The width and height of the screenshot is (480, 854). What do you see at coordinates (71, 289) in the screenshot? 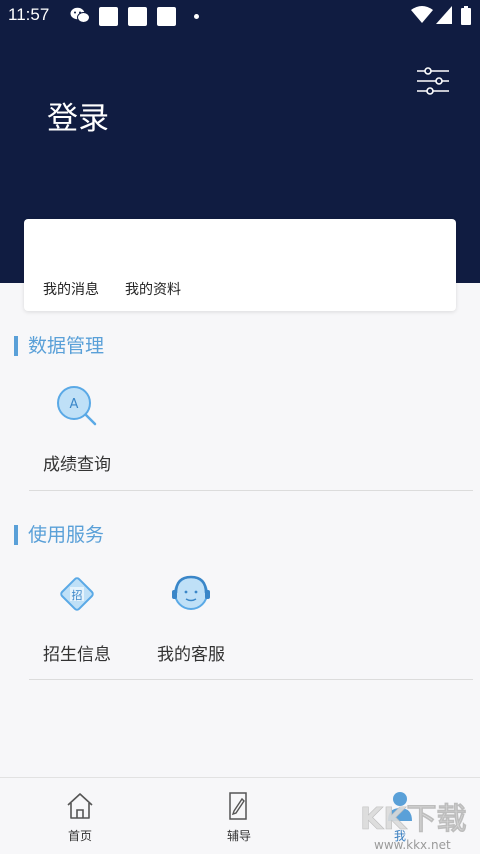
I see `my-messages-link: 我的消息` at bounding box center [71, 289].